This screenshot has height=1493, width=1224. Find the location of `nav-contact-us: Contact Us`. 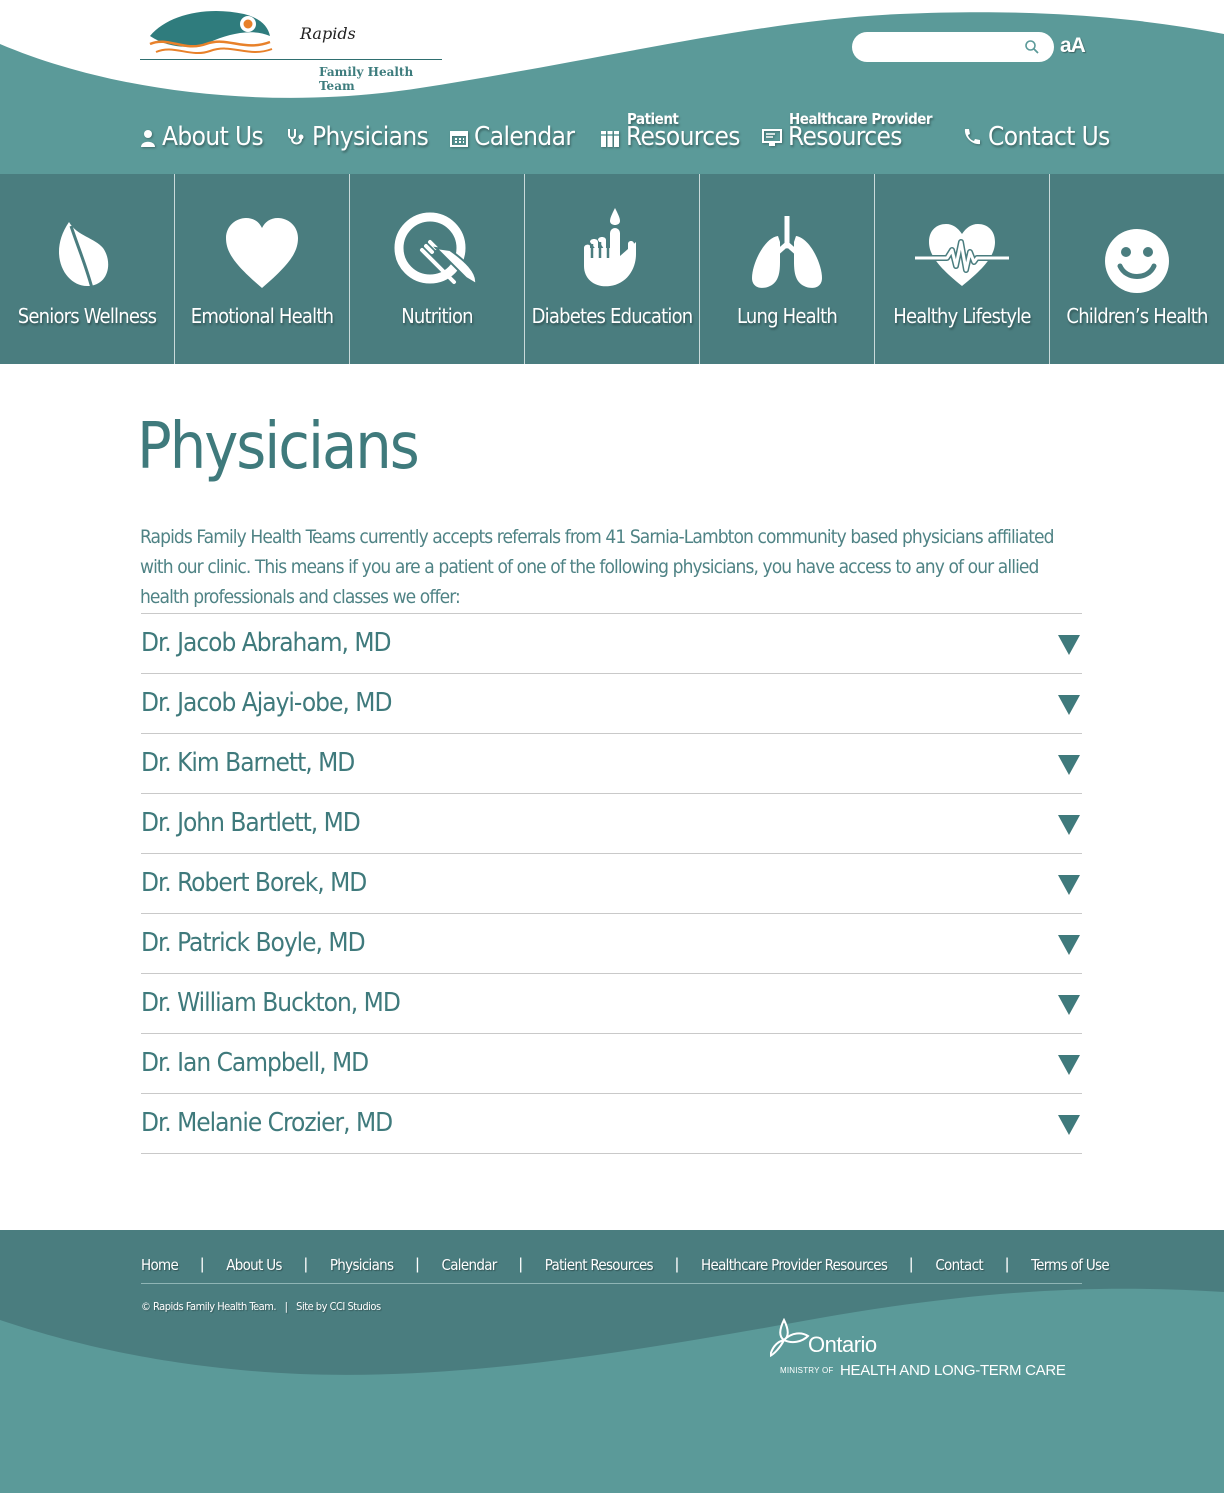

nav-contact-us: Contact Us is located at coordinates (1036, 137).